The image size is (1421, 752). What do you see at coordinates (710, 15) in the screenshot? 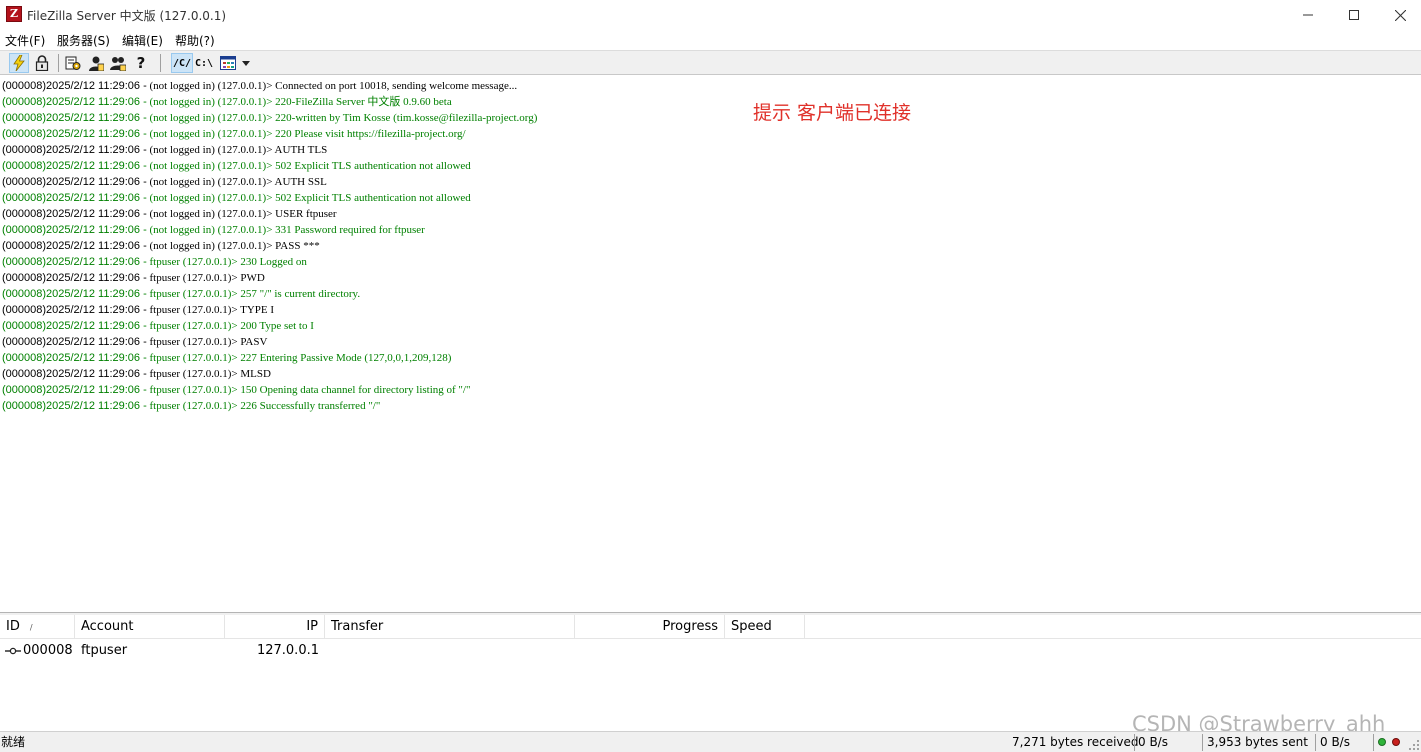
I see `title-bar: Z FileZilla Server 中文版 (127.0.0.1)` at bounding box center [710, 15].